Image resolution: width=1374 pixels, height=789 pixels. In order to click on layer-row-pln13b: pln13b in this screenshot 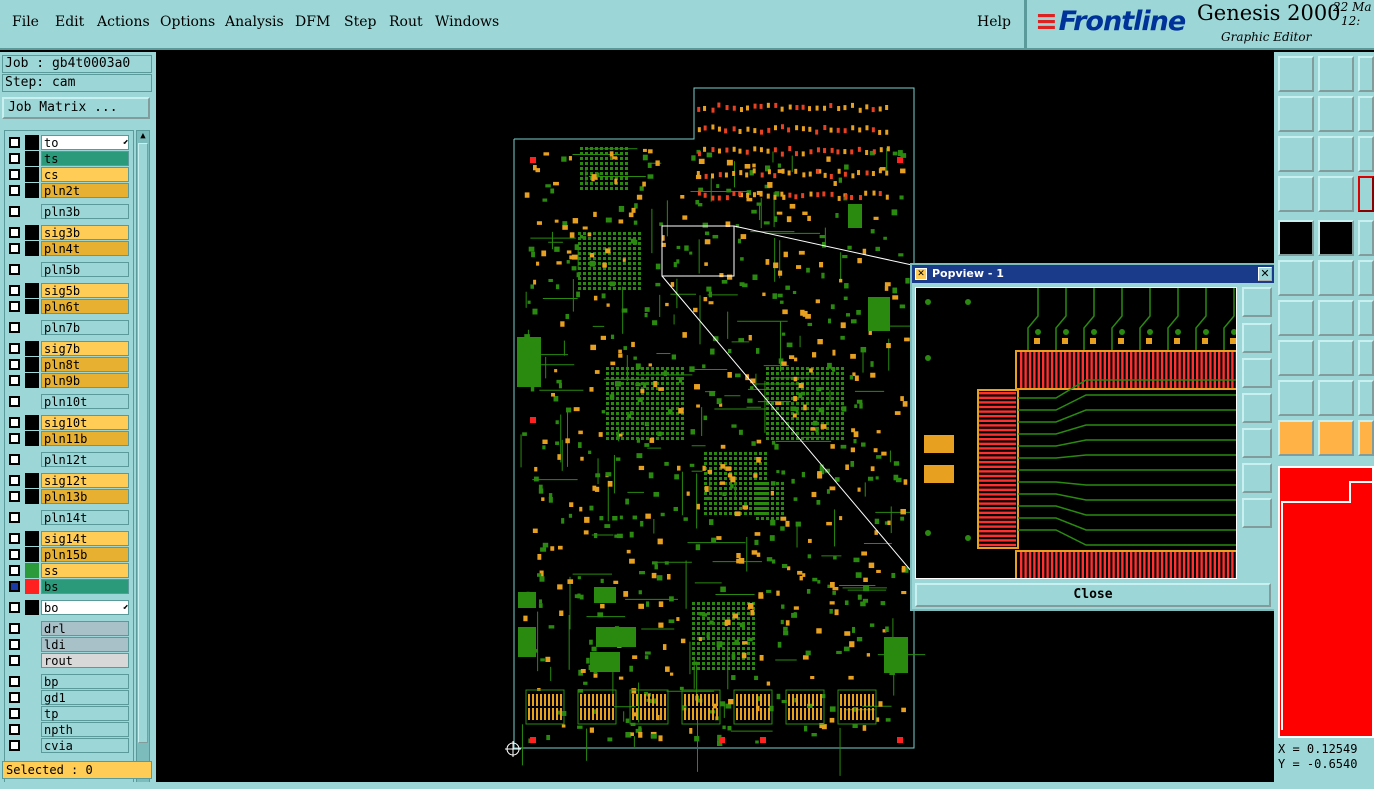, I will do `click(69, 496)`.